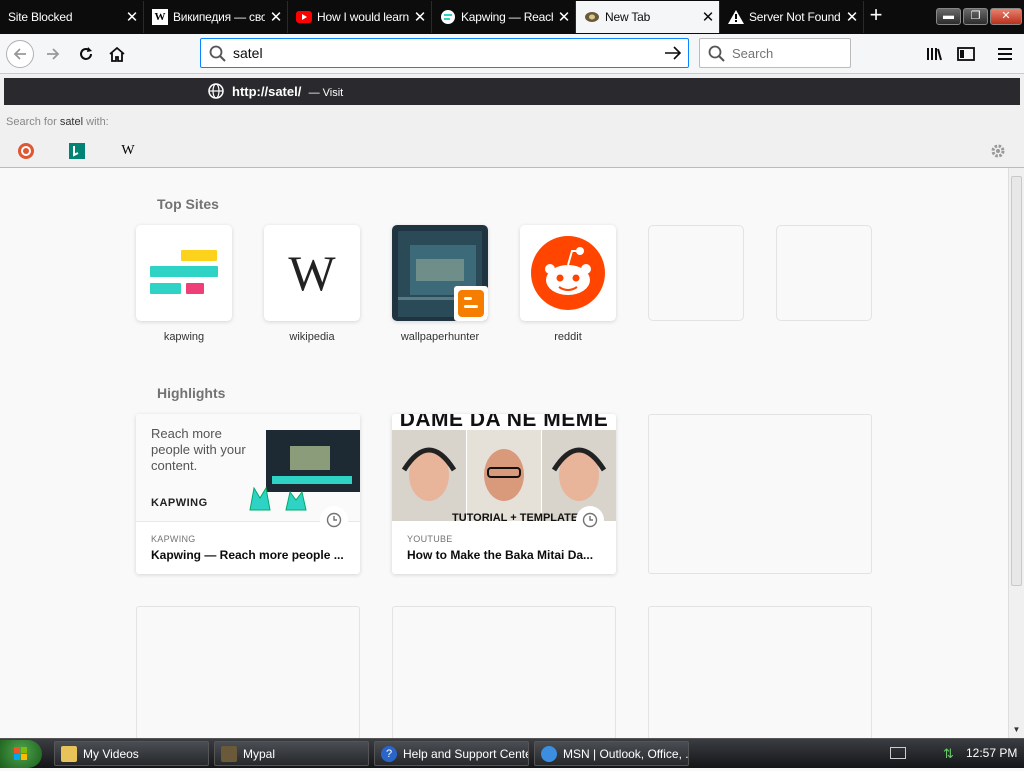 Image resolution: width=1024 pixels, height=771 pixels. I want to click on tab-title: Википедия — сво, so click(219, 17).